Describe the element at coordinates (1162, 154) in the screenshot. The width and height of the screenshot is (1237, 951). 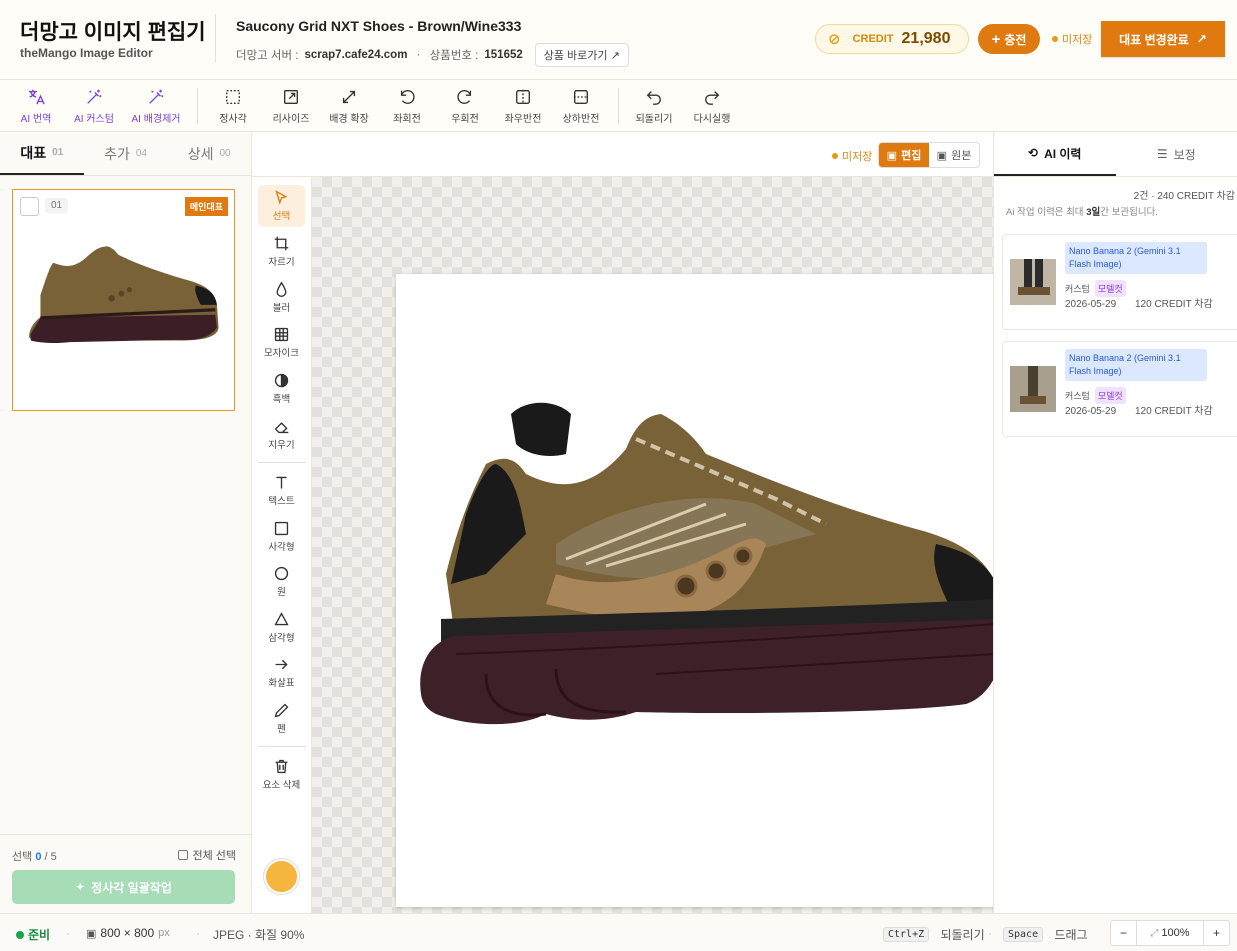
I see `sliders-icon: ☰` at that location.